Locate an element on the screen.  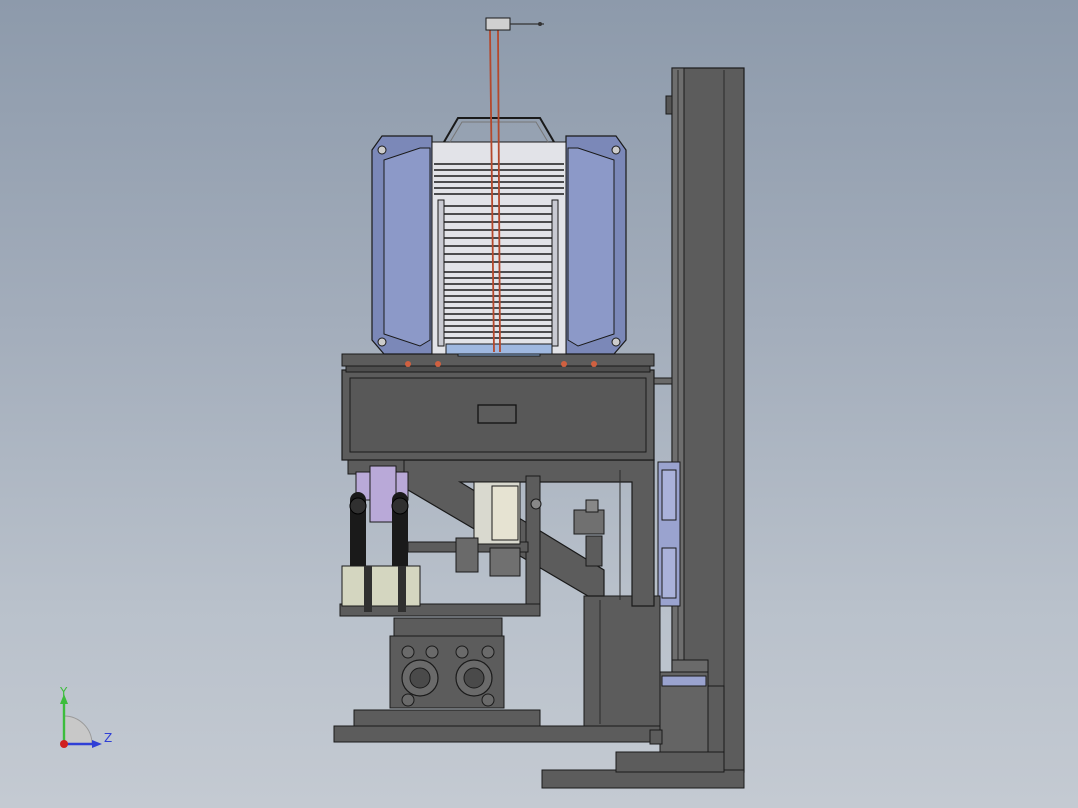
z-axis-label: Z is located at coordinates (108, 738).